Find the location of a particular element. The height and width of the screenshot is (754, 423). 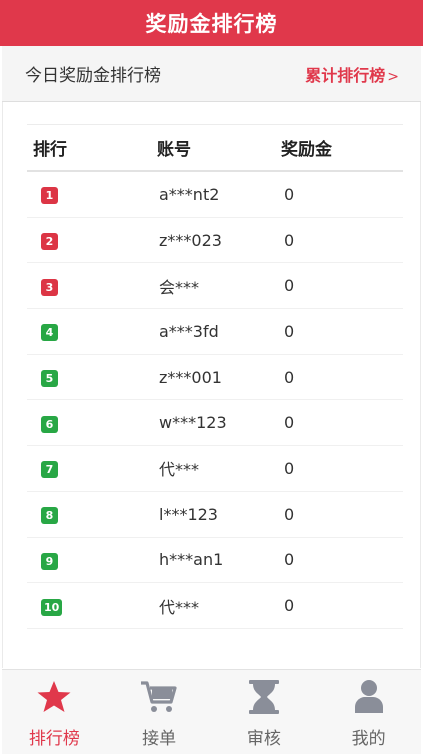

tab-orders-label: 接单 is located at coordinates (159, 736).